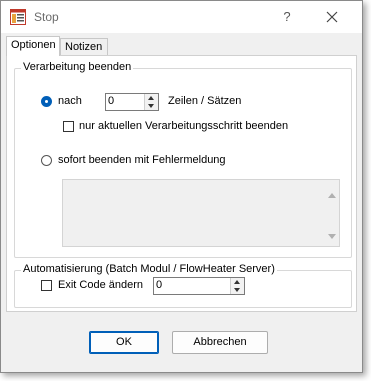  Describe the element at coordinates (46, 285) in the screenshot. I see `exit-code-checkbox` at that location.